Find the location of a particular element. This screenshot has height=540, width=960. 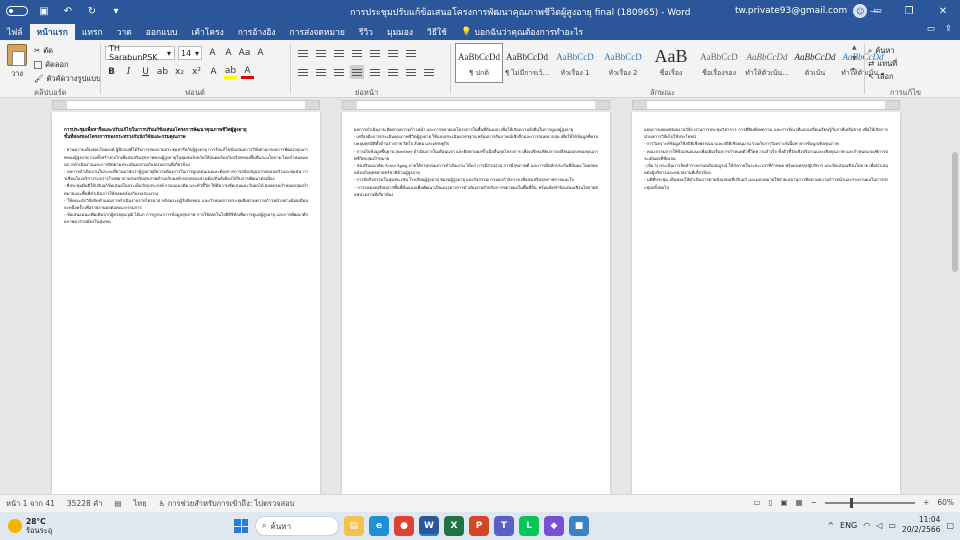

web-layout-icon: ▦ is located at coordinates (799, 502).